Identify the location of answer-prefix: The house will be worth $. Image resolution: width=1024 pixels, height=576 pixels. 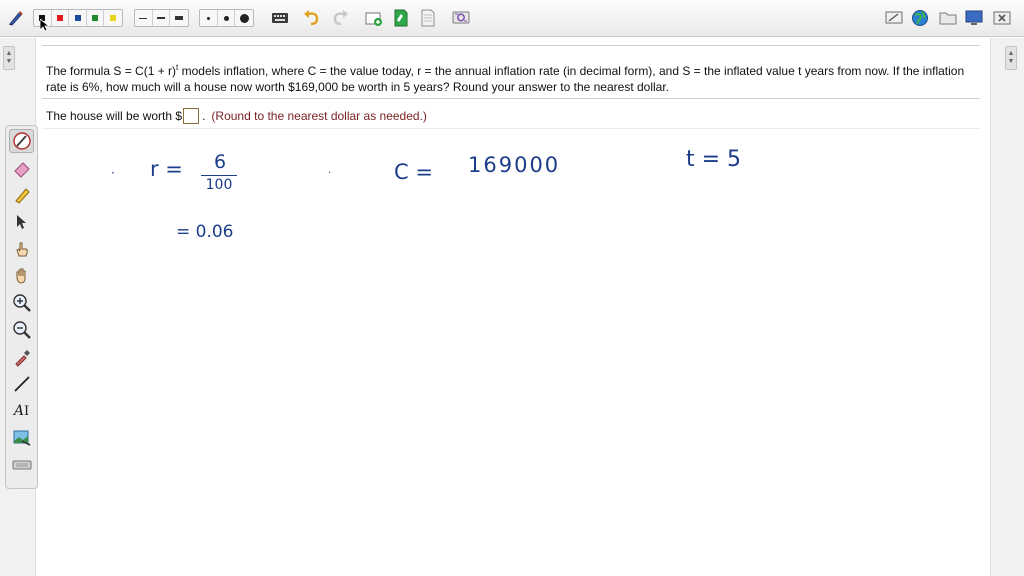
(114, 116).